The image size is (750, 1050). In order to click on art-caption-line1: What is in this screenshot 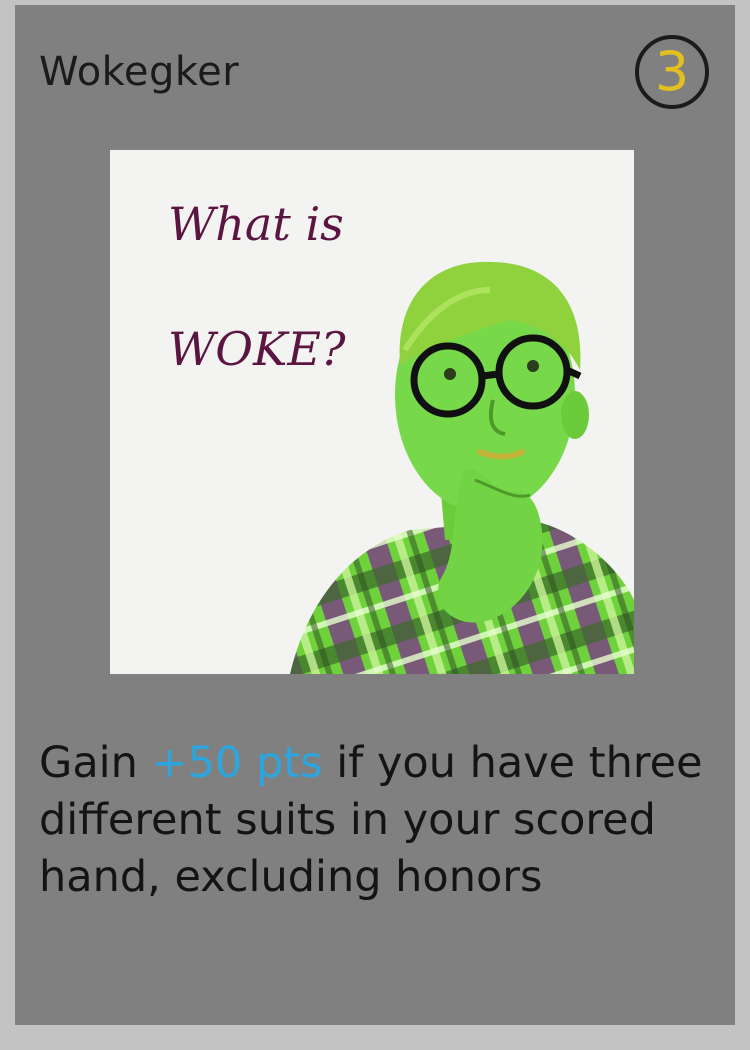, I will do `click(256, 224)`.